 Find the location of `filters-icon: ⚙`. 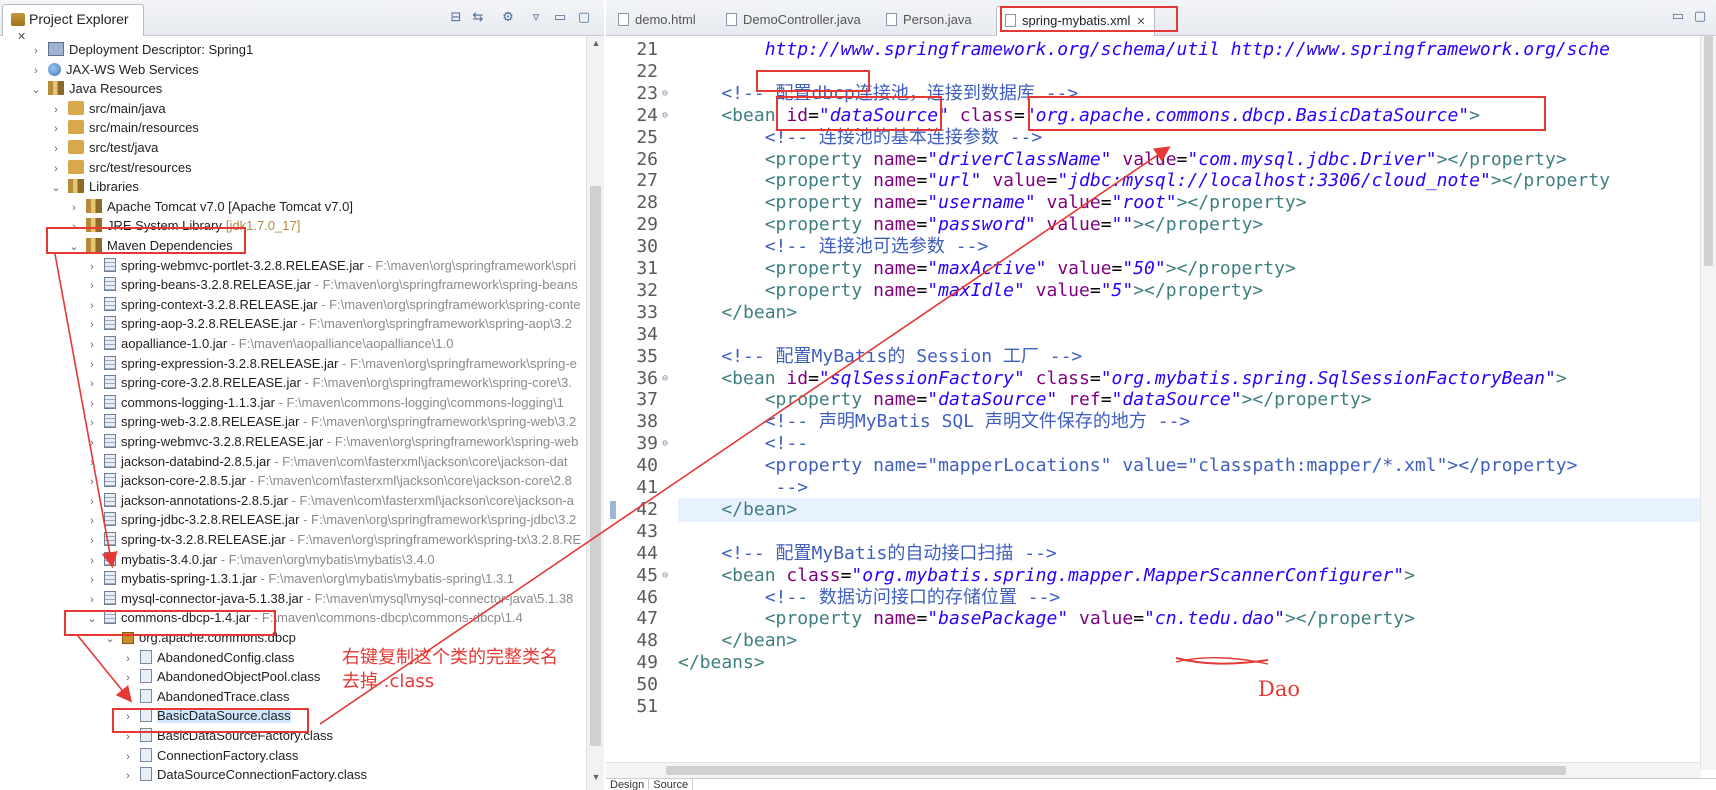

filters-icon: ⚙ is located at coordinates (508, 17).